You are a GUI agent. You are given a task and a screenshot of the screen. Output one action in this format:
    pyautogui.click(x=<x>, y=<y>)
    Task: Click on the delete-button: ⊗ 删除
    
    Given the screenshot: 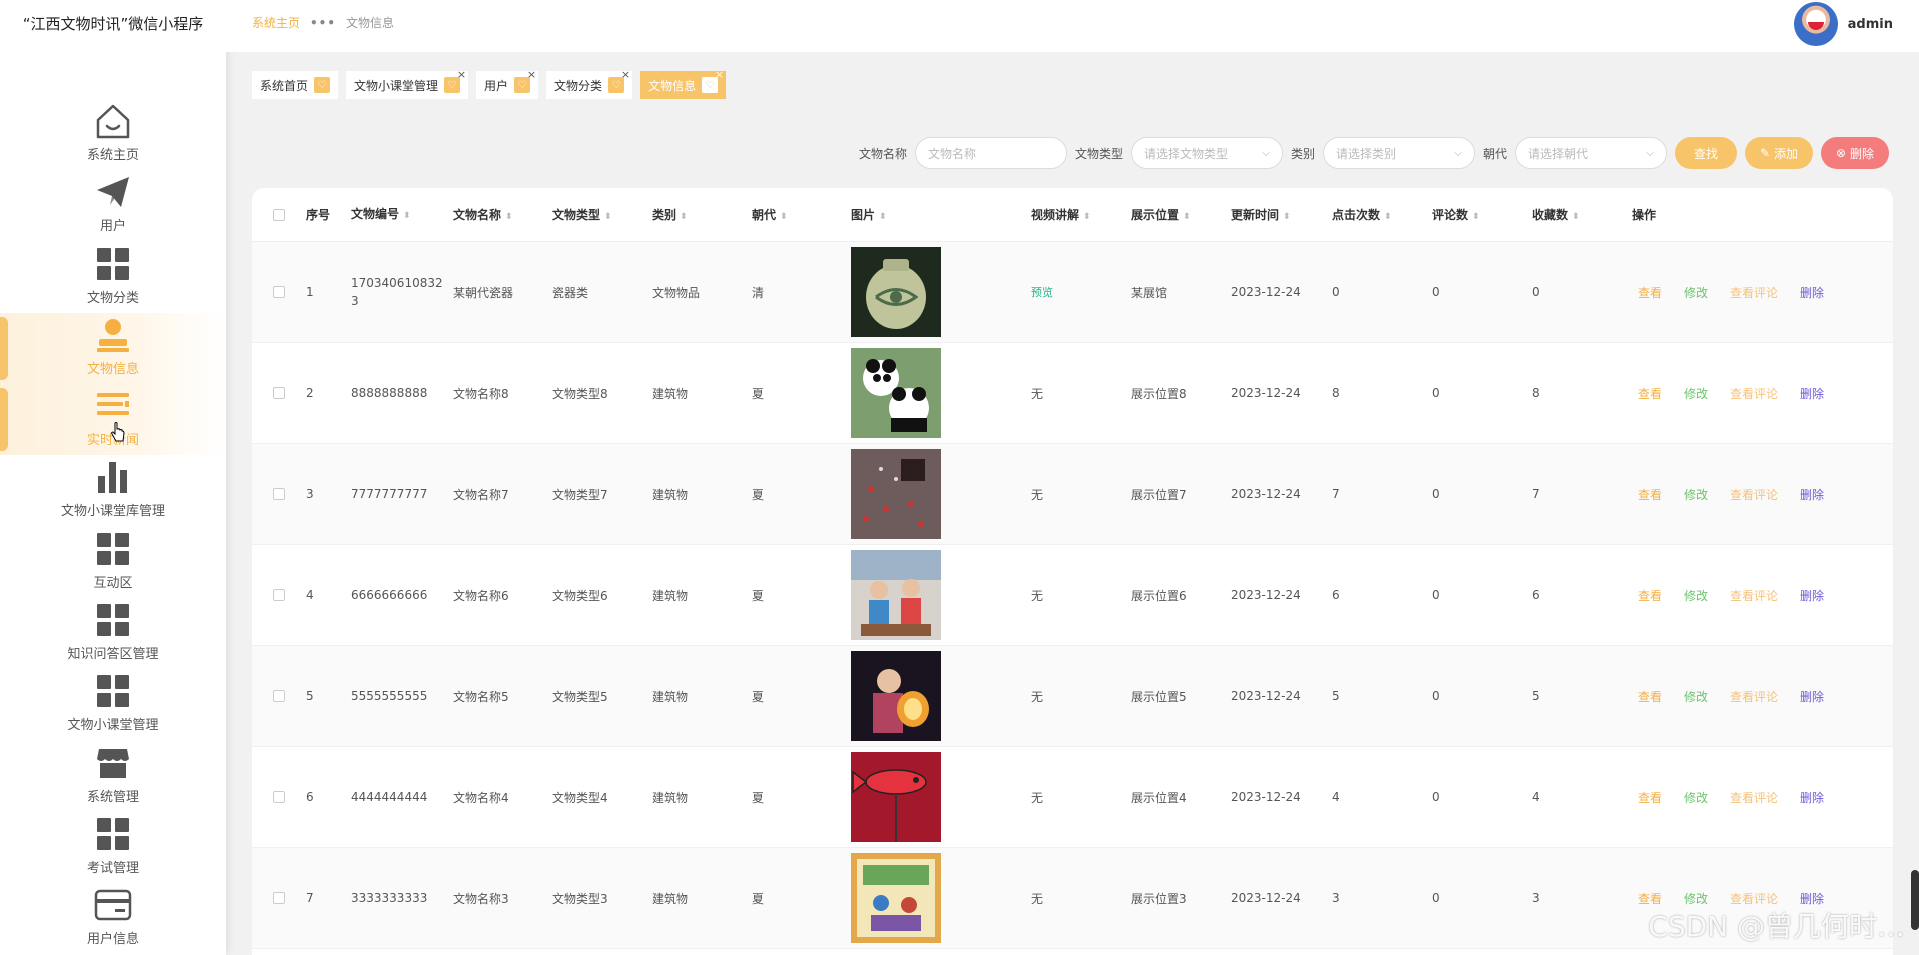 What is the action you would take?
    pyautogui.click(x=1855, y=153)
    